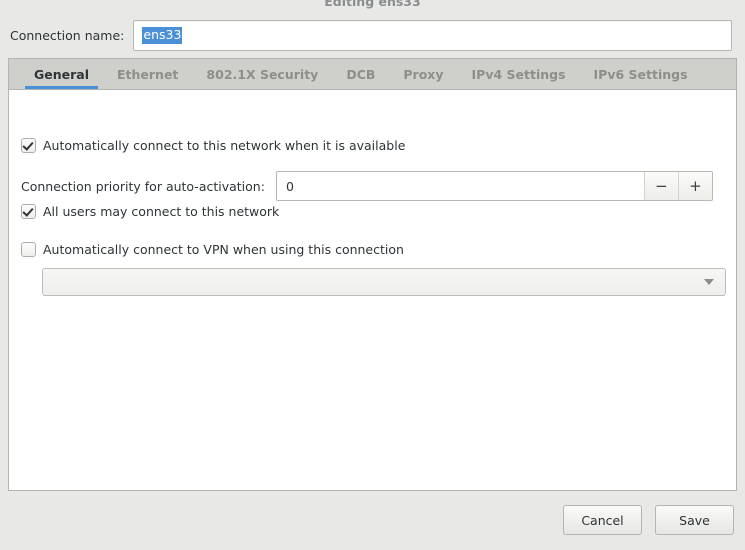  I want to click on priority-input: 0, so click(460, 186).